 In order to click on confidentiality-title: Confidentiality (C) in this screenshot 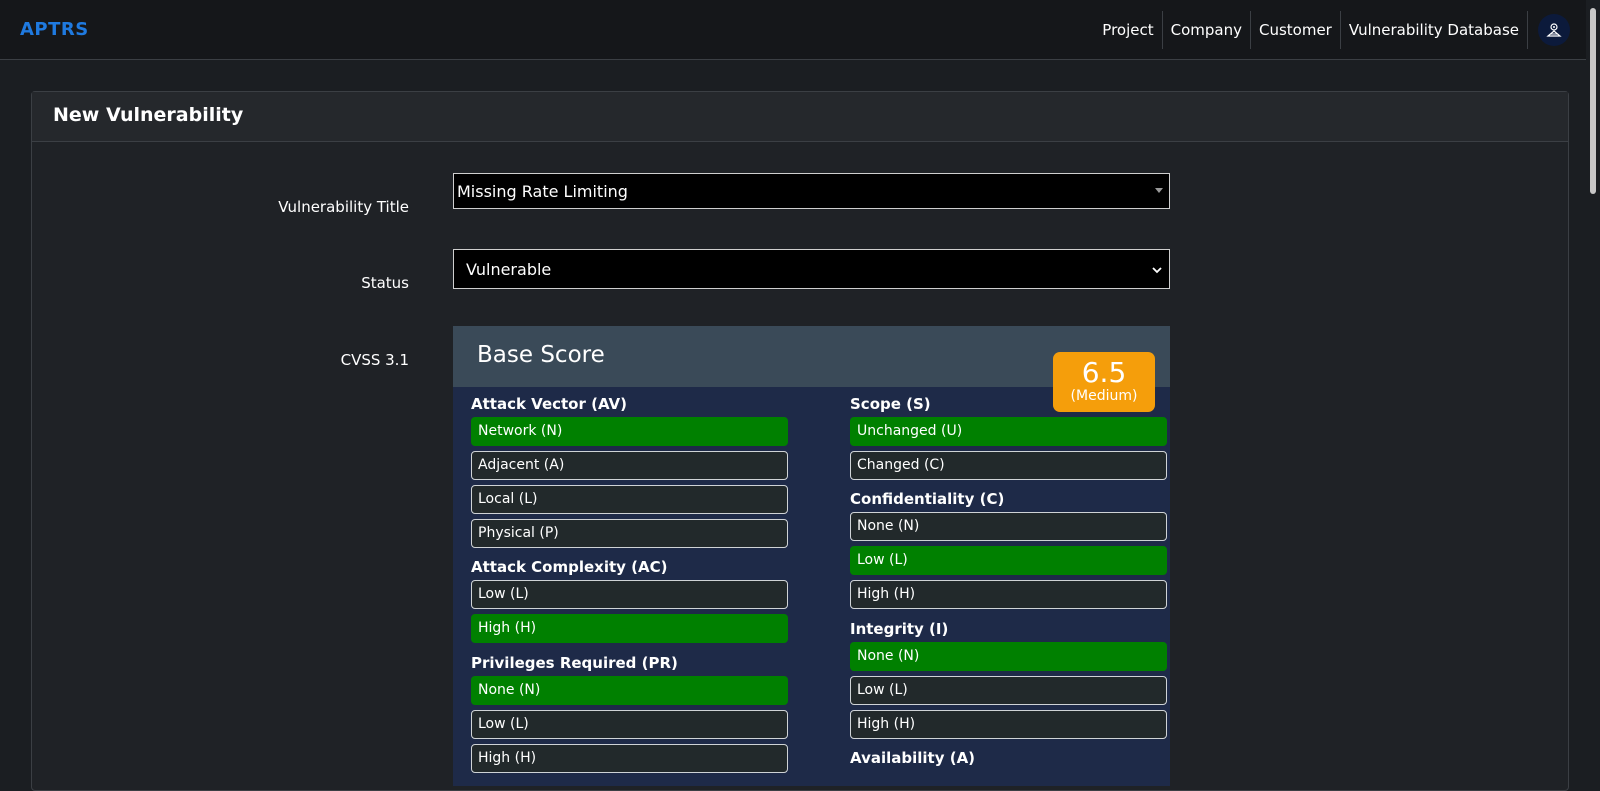, I will do `click(927, 499)`.